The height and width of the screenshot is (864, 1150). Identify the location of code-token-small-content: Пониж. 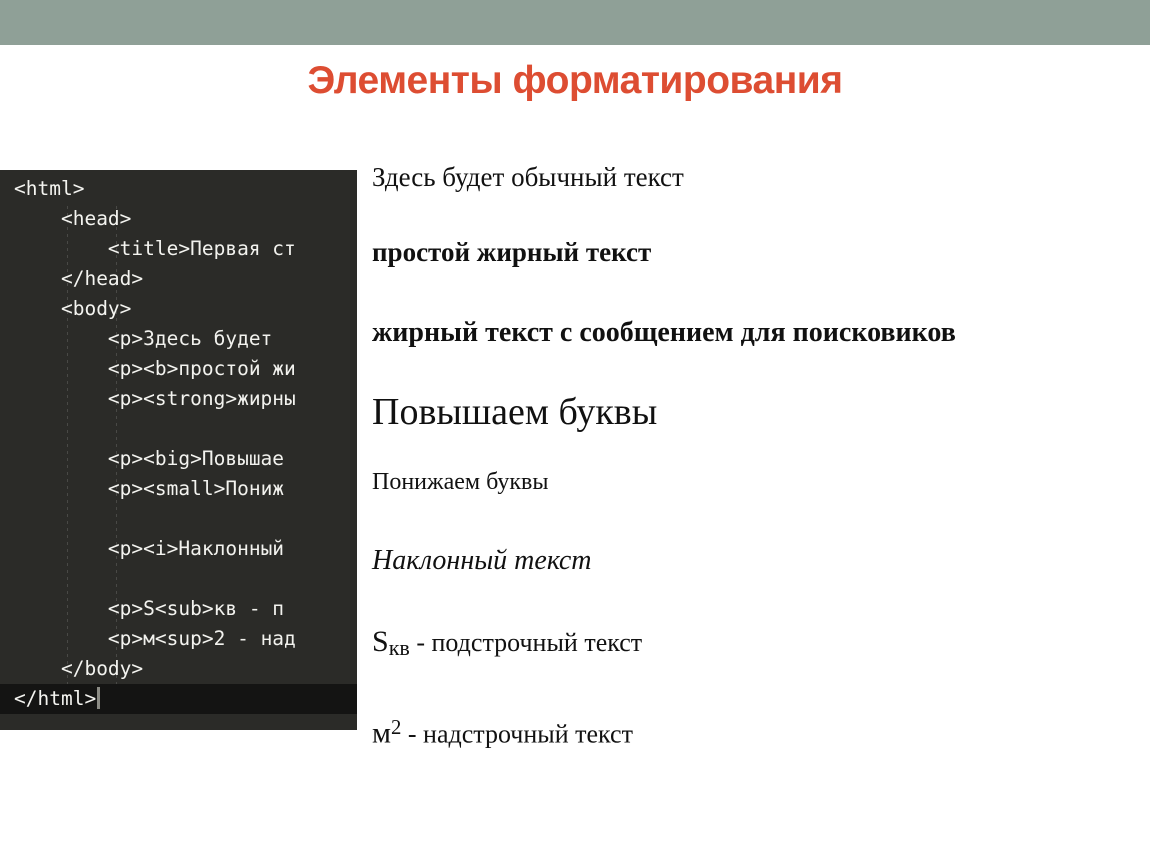
(255, 488).